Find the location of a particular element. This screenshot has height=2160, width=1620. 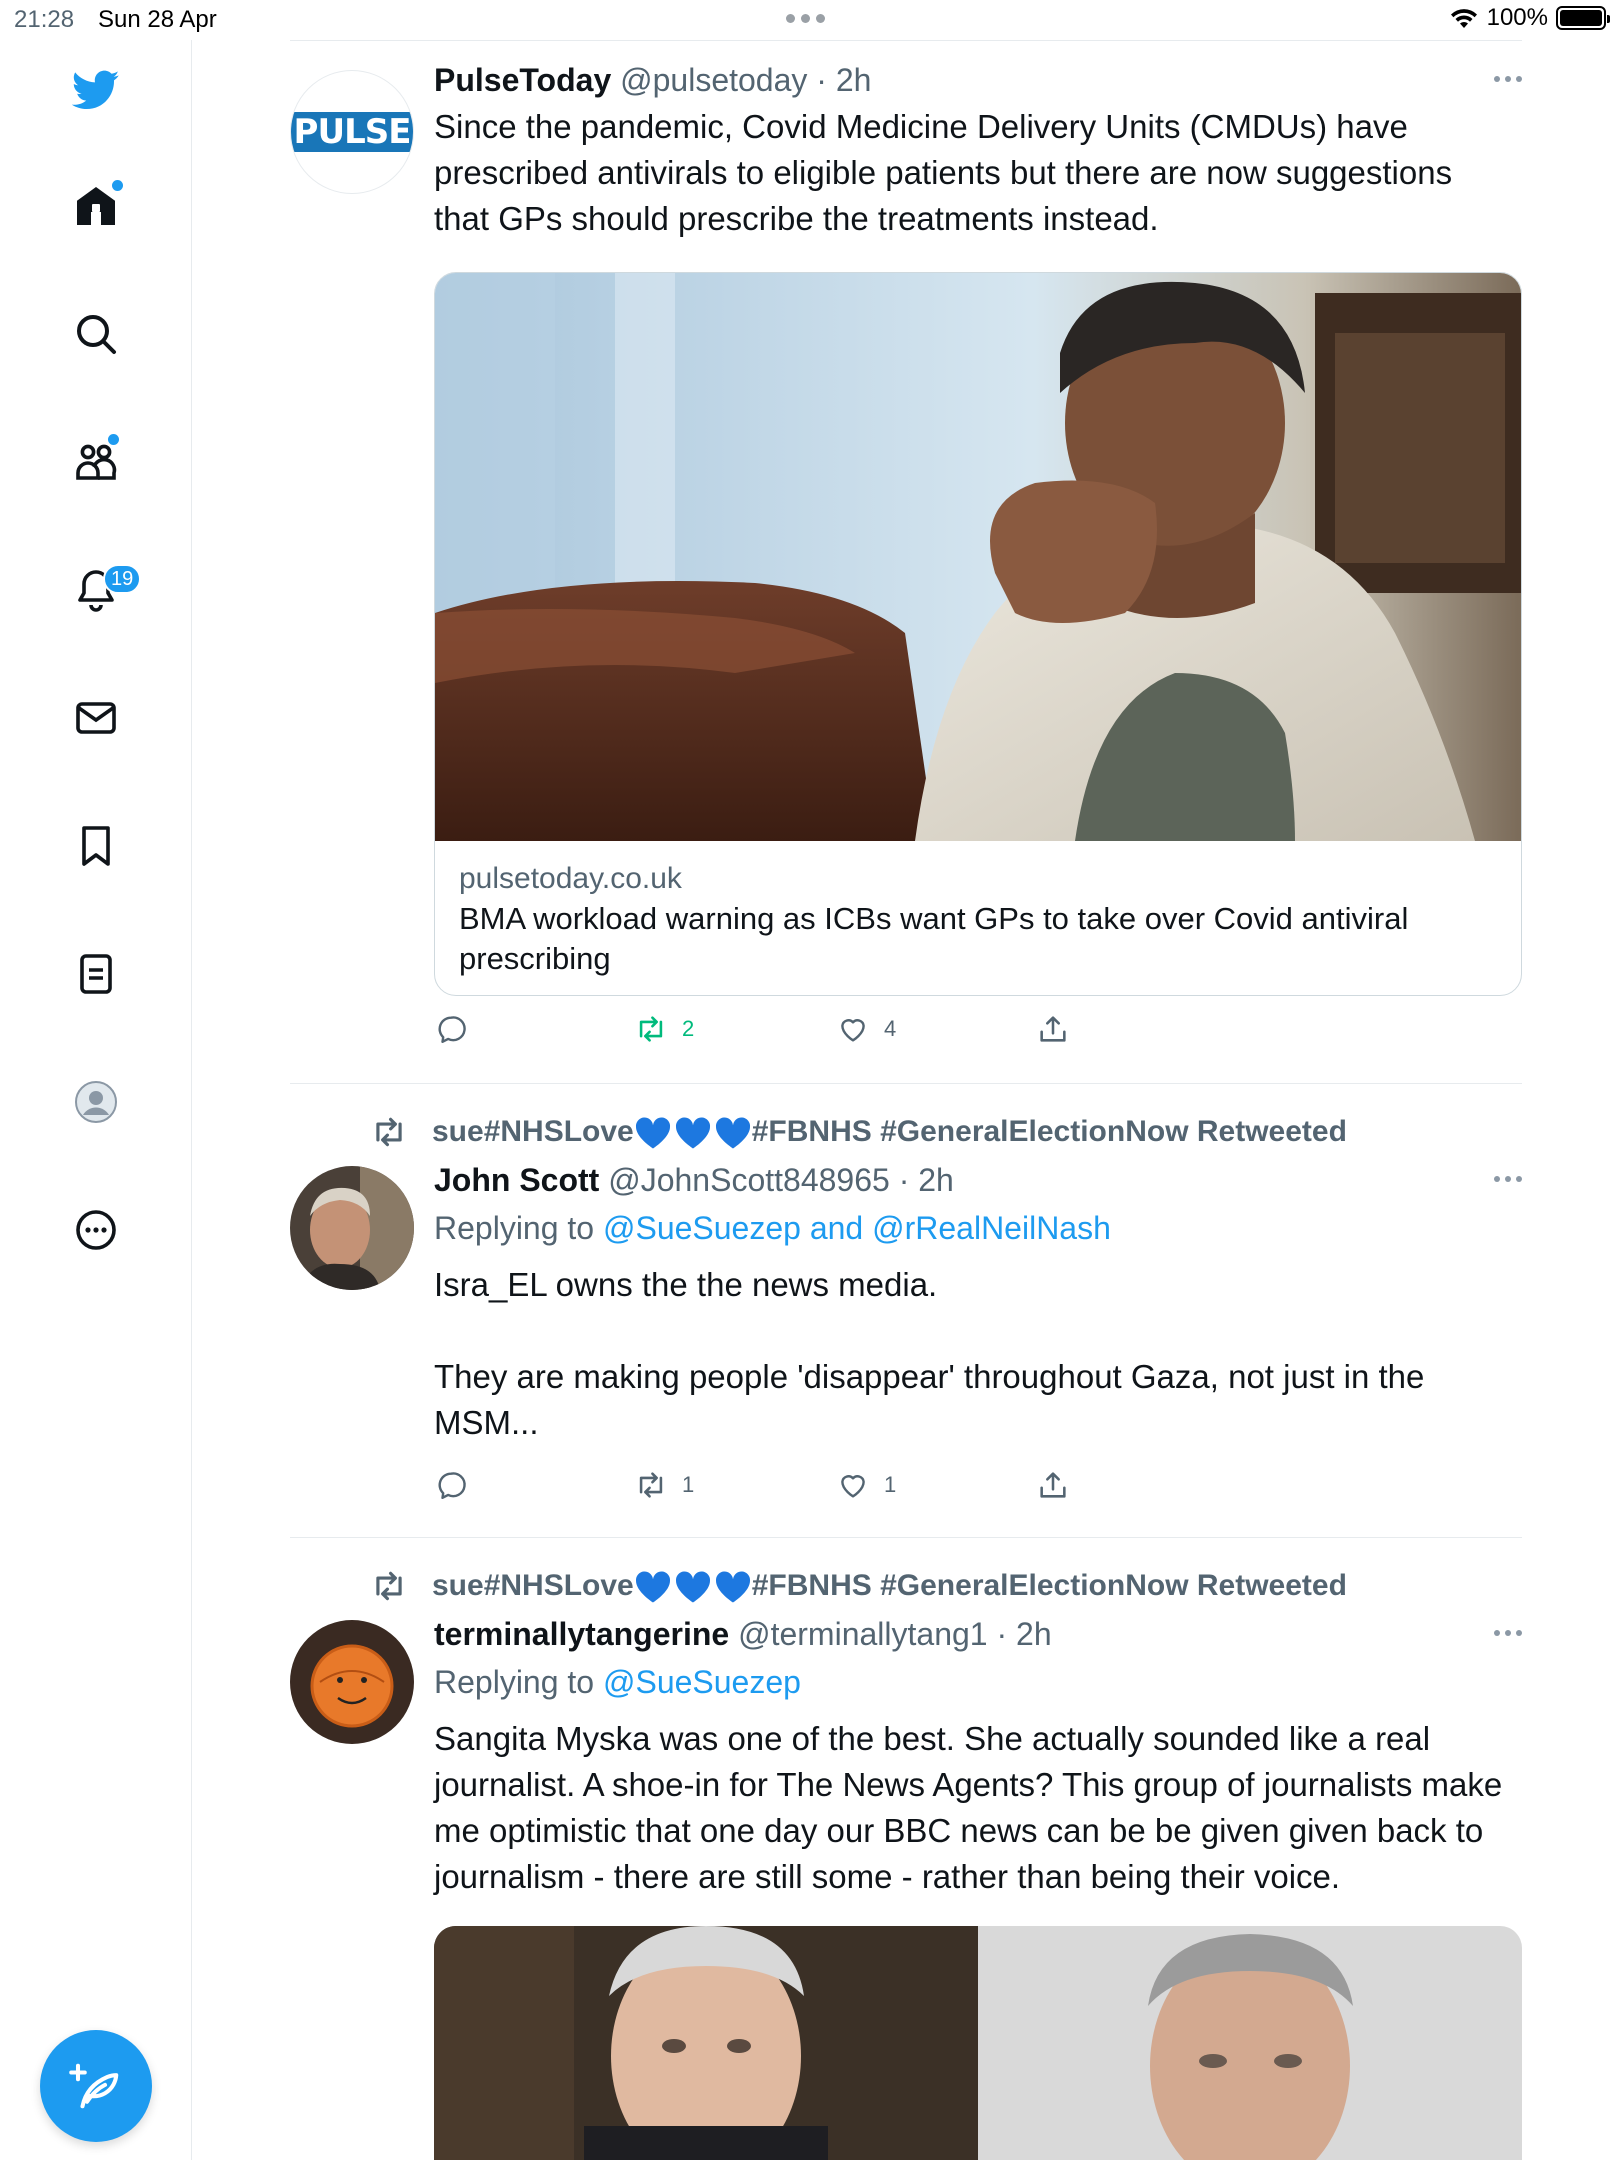

nav-bookmarks is located at coordinates (96, 846).